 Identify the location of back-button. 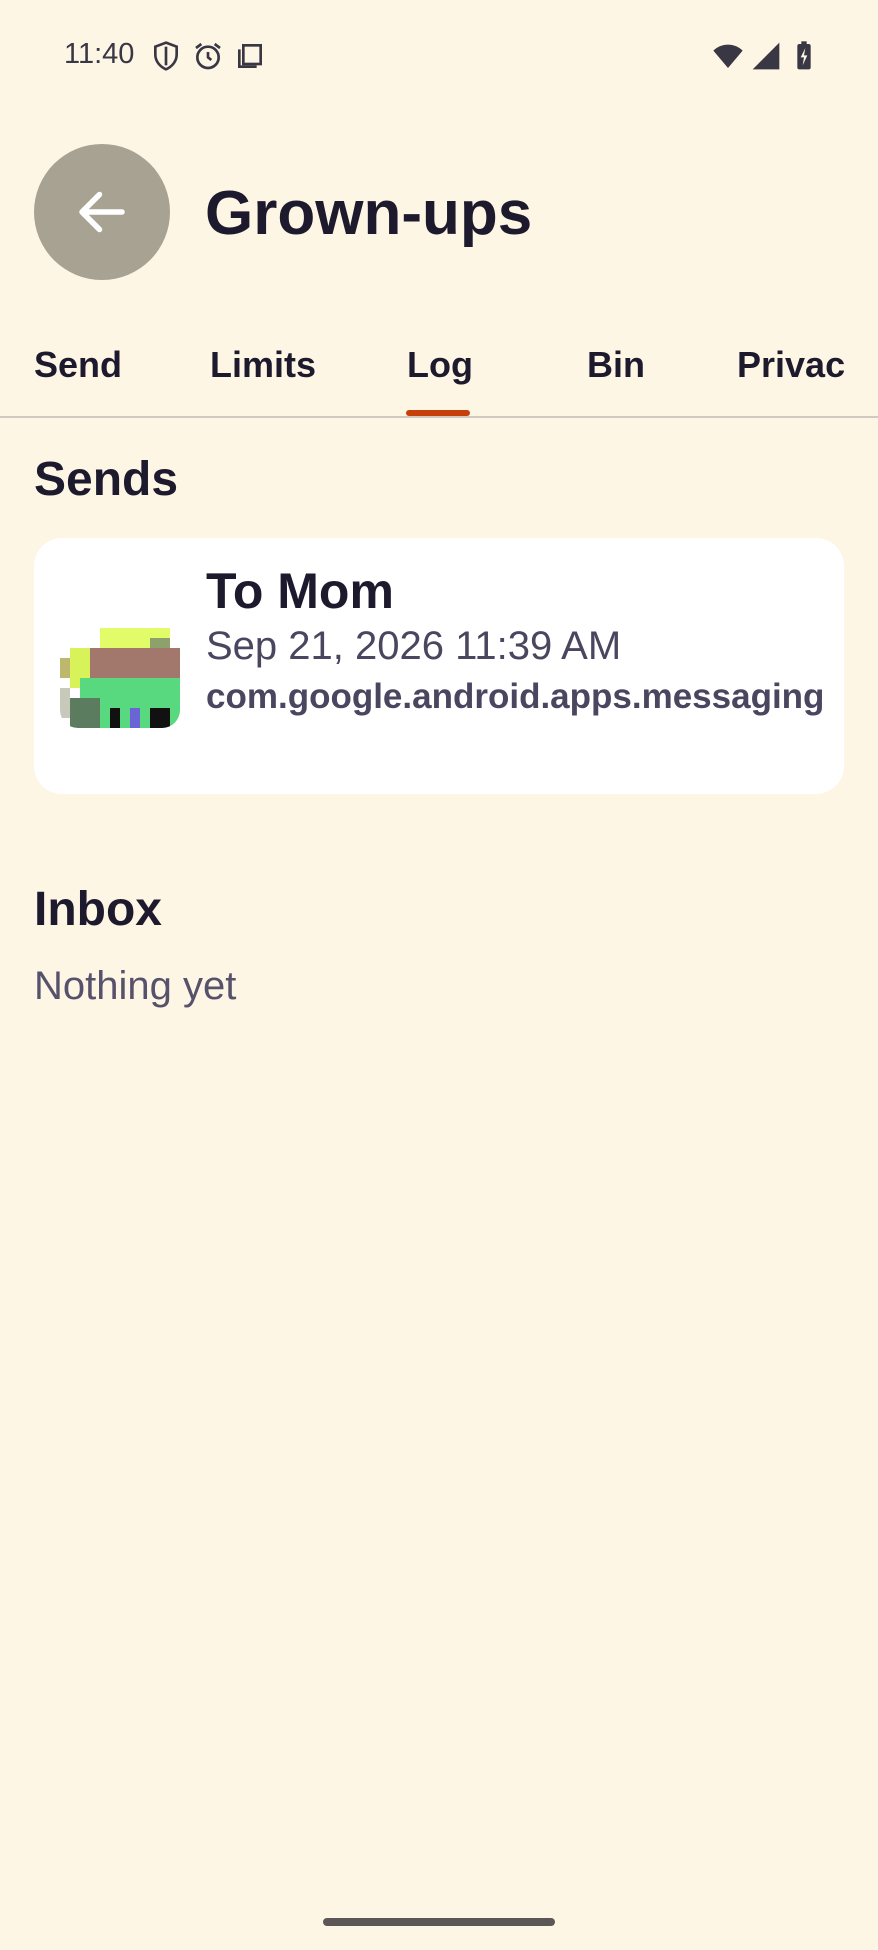
(102, 212).